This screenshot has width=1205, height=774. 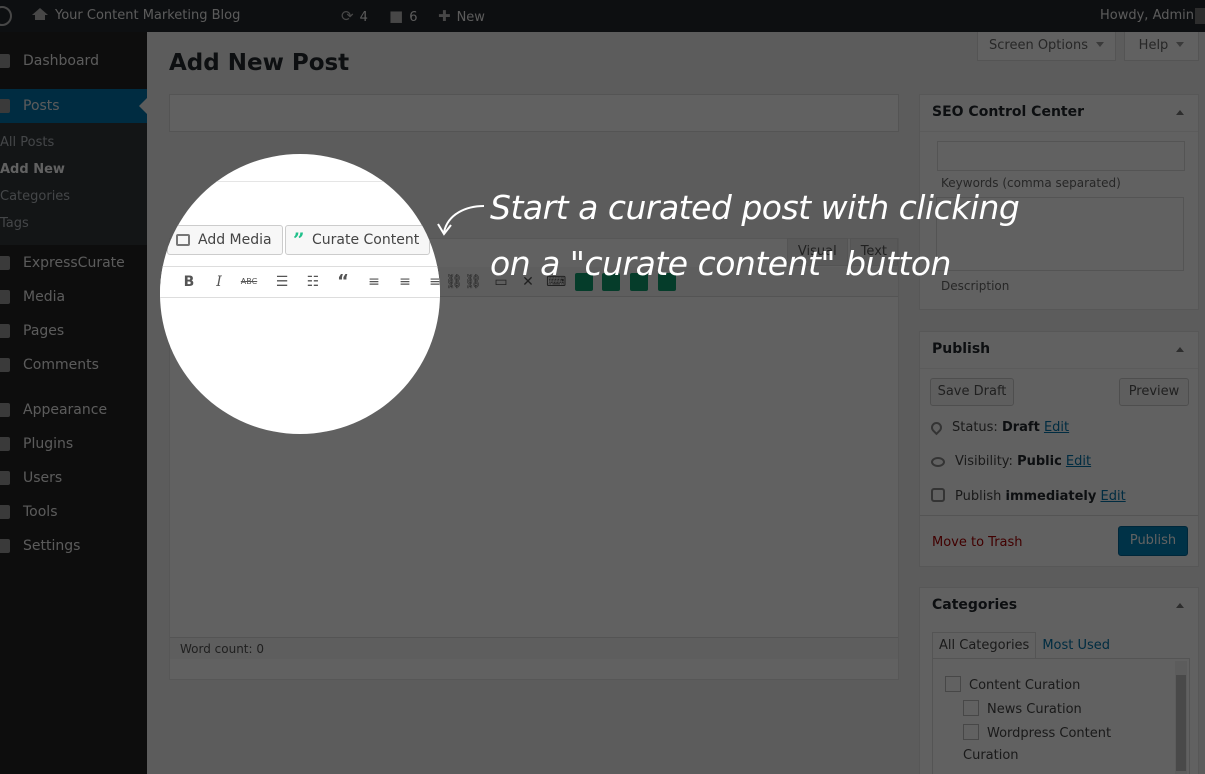 I want to click on updates-count: 4, so click(x=363, y=17).